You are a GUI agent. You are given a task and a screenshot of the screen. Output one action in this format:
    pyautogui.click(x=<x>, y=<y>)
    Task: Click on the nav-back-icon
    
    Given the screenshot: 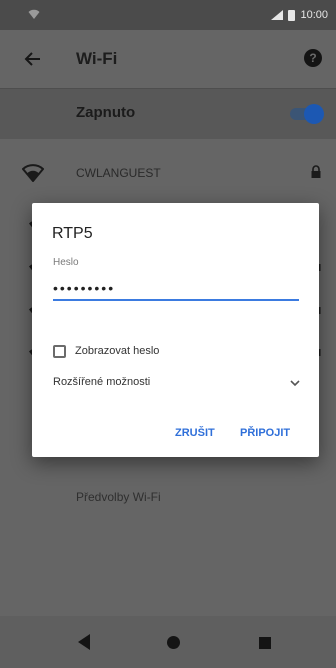 What is the action you would take?
    pyautogui.click(x=84, y=642)
    